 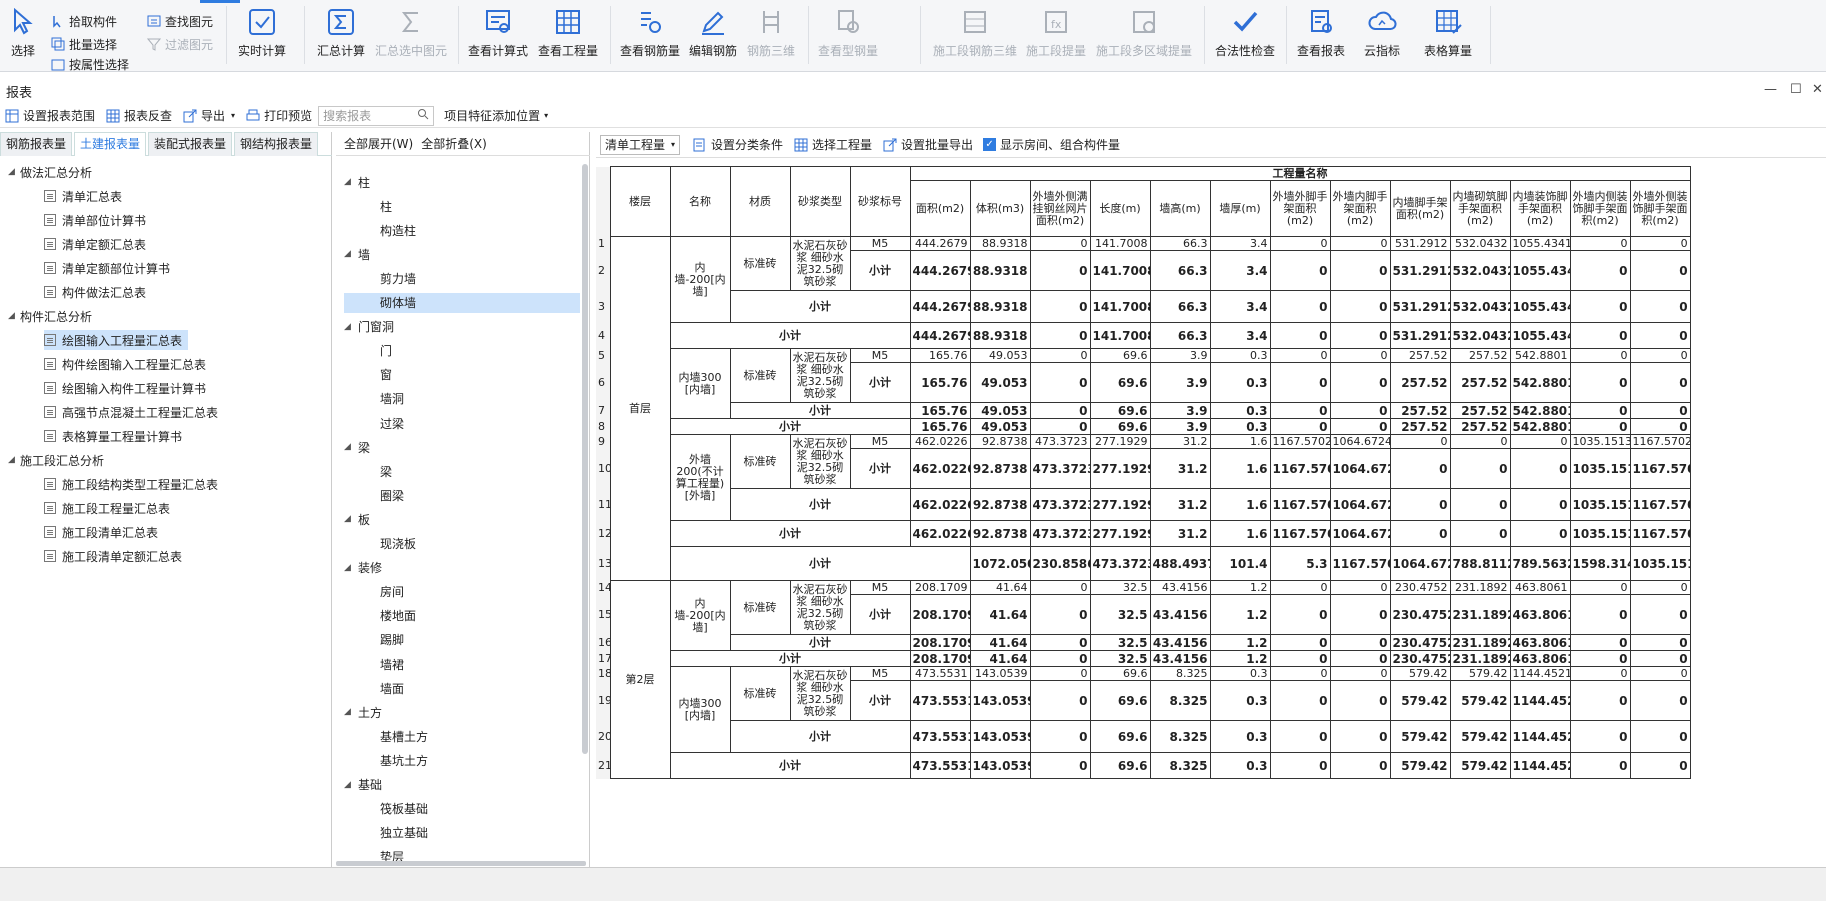 What do you see at coordinates (1240, 504) in the screenshot?
I see `qty-cell: 1.6` at bounding box center [1240, 504].